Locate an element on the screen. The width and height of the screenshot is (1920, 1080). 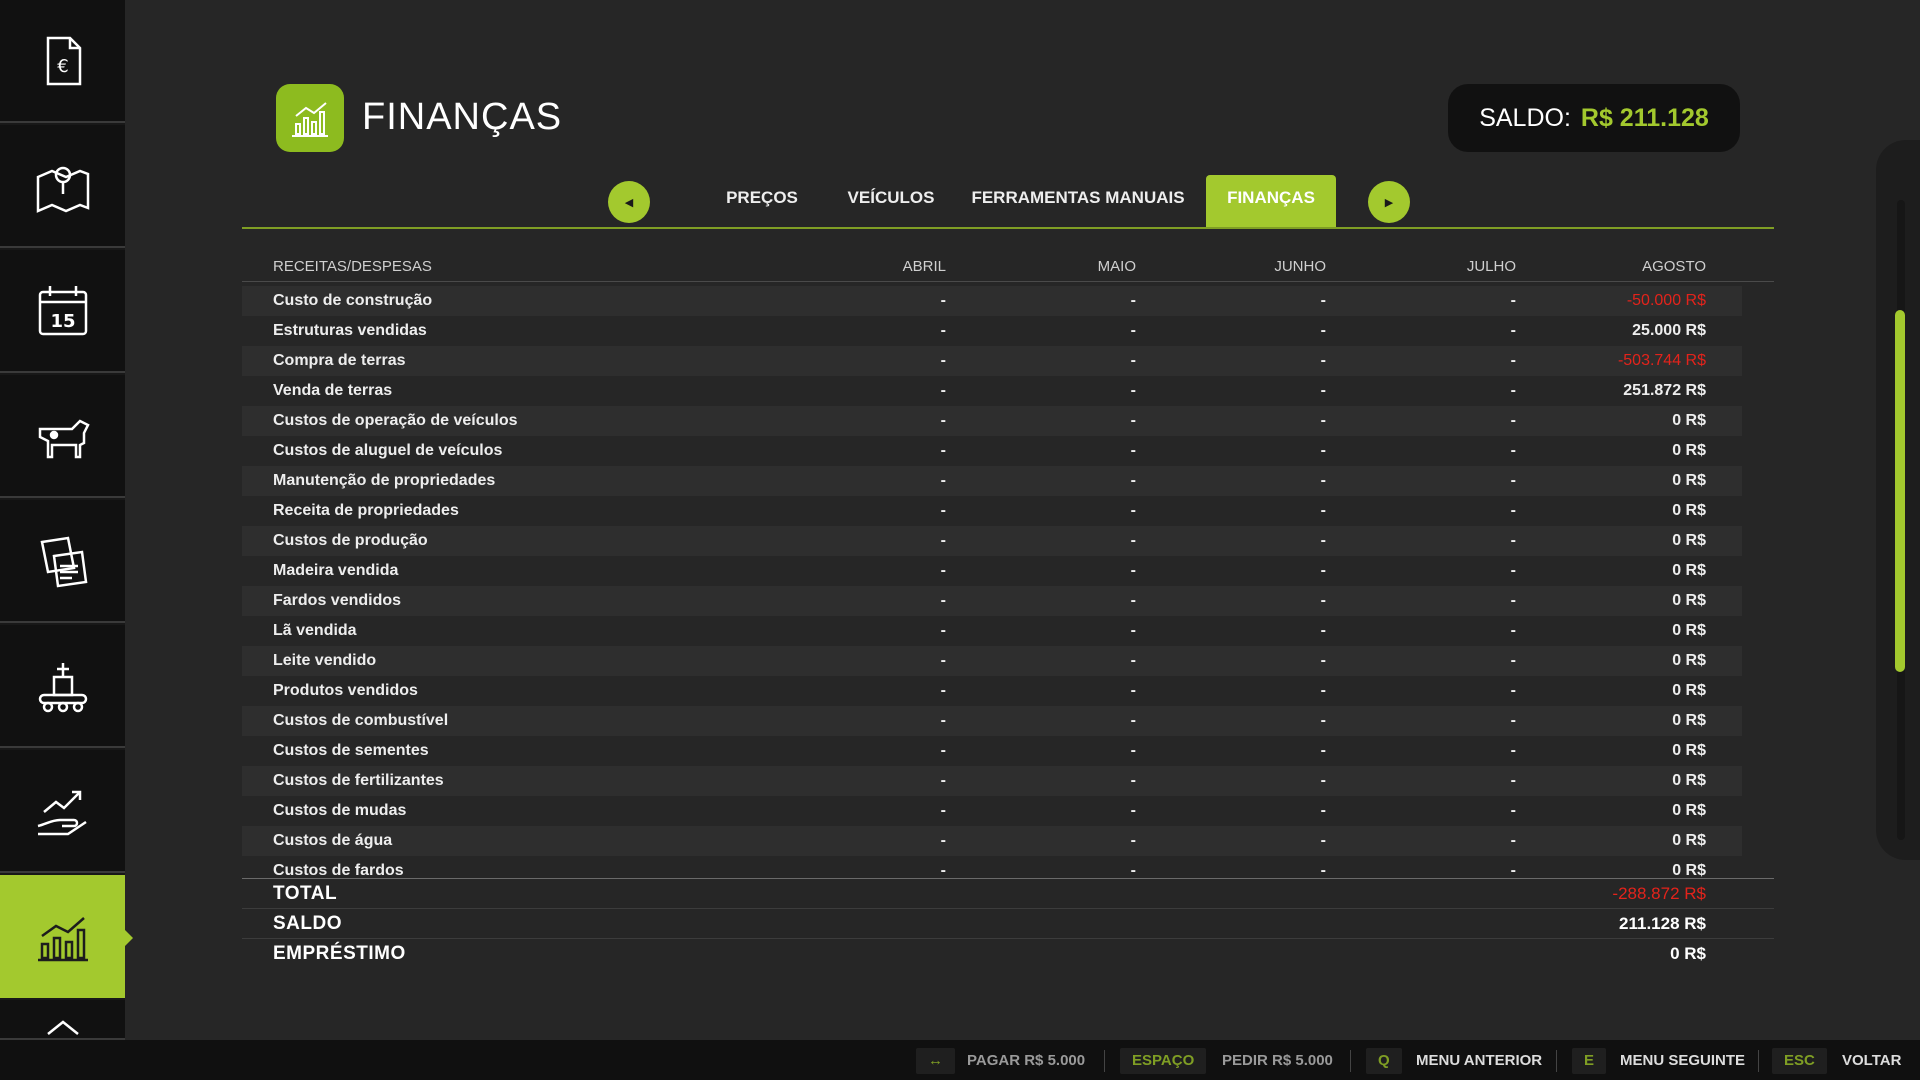
sidebar-item-map is located at coordinates (62, 186).